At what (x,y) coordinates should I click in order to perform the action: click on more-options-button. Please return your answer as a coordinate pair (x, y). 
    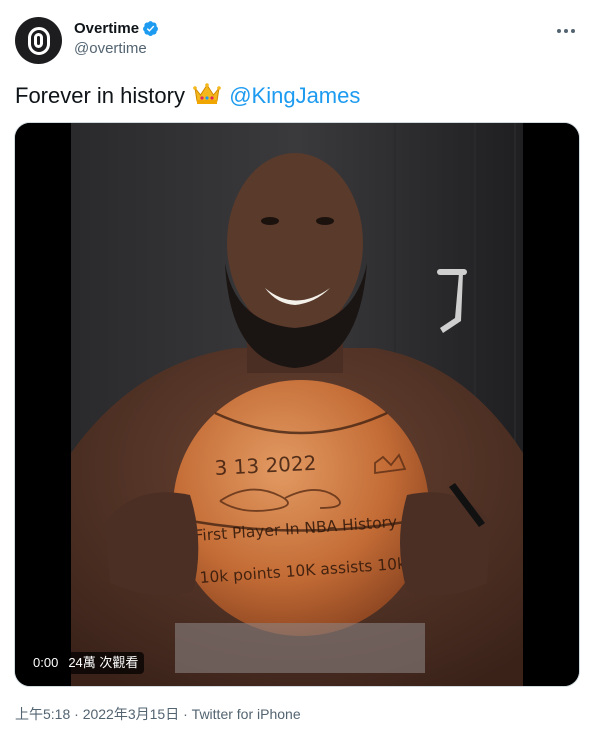
    Looking at the image, I should click on (566, 31).